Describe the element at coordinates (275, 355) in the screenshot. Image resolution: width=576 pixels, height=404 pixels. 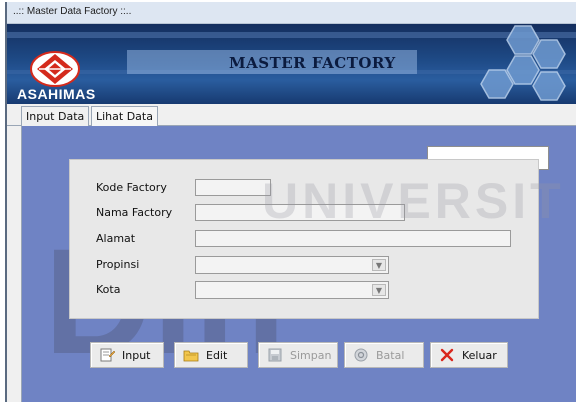
I see `save-disk-icon` at that location.